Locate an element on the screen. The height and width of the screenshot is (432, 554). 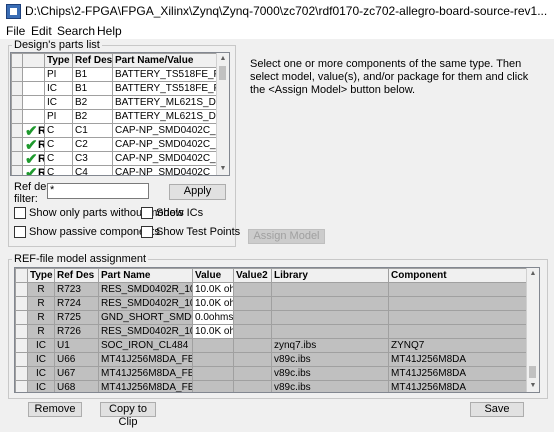
menu-help: Help is located at coordinates (109, 31).